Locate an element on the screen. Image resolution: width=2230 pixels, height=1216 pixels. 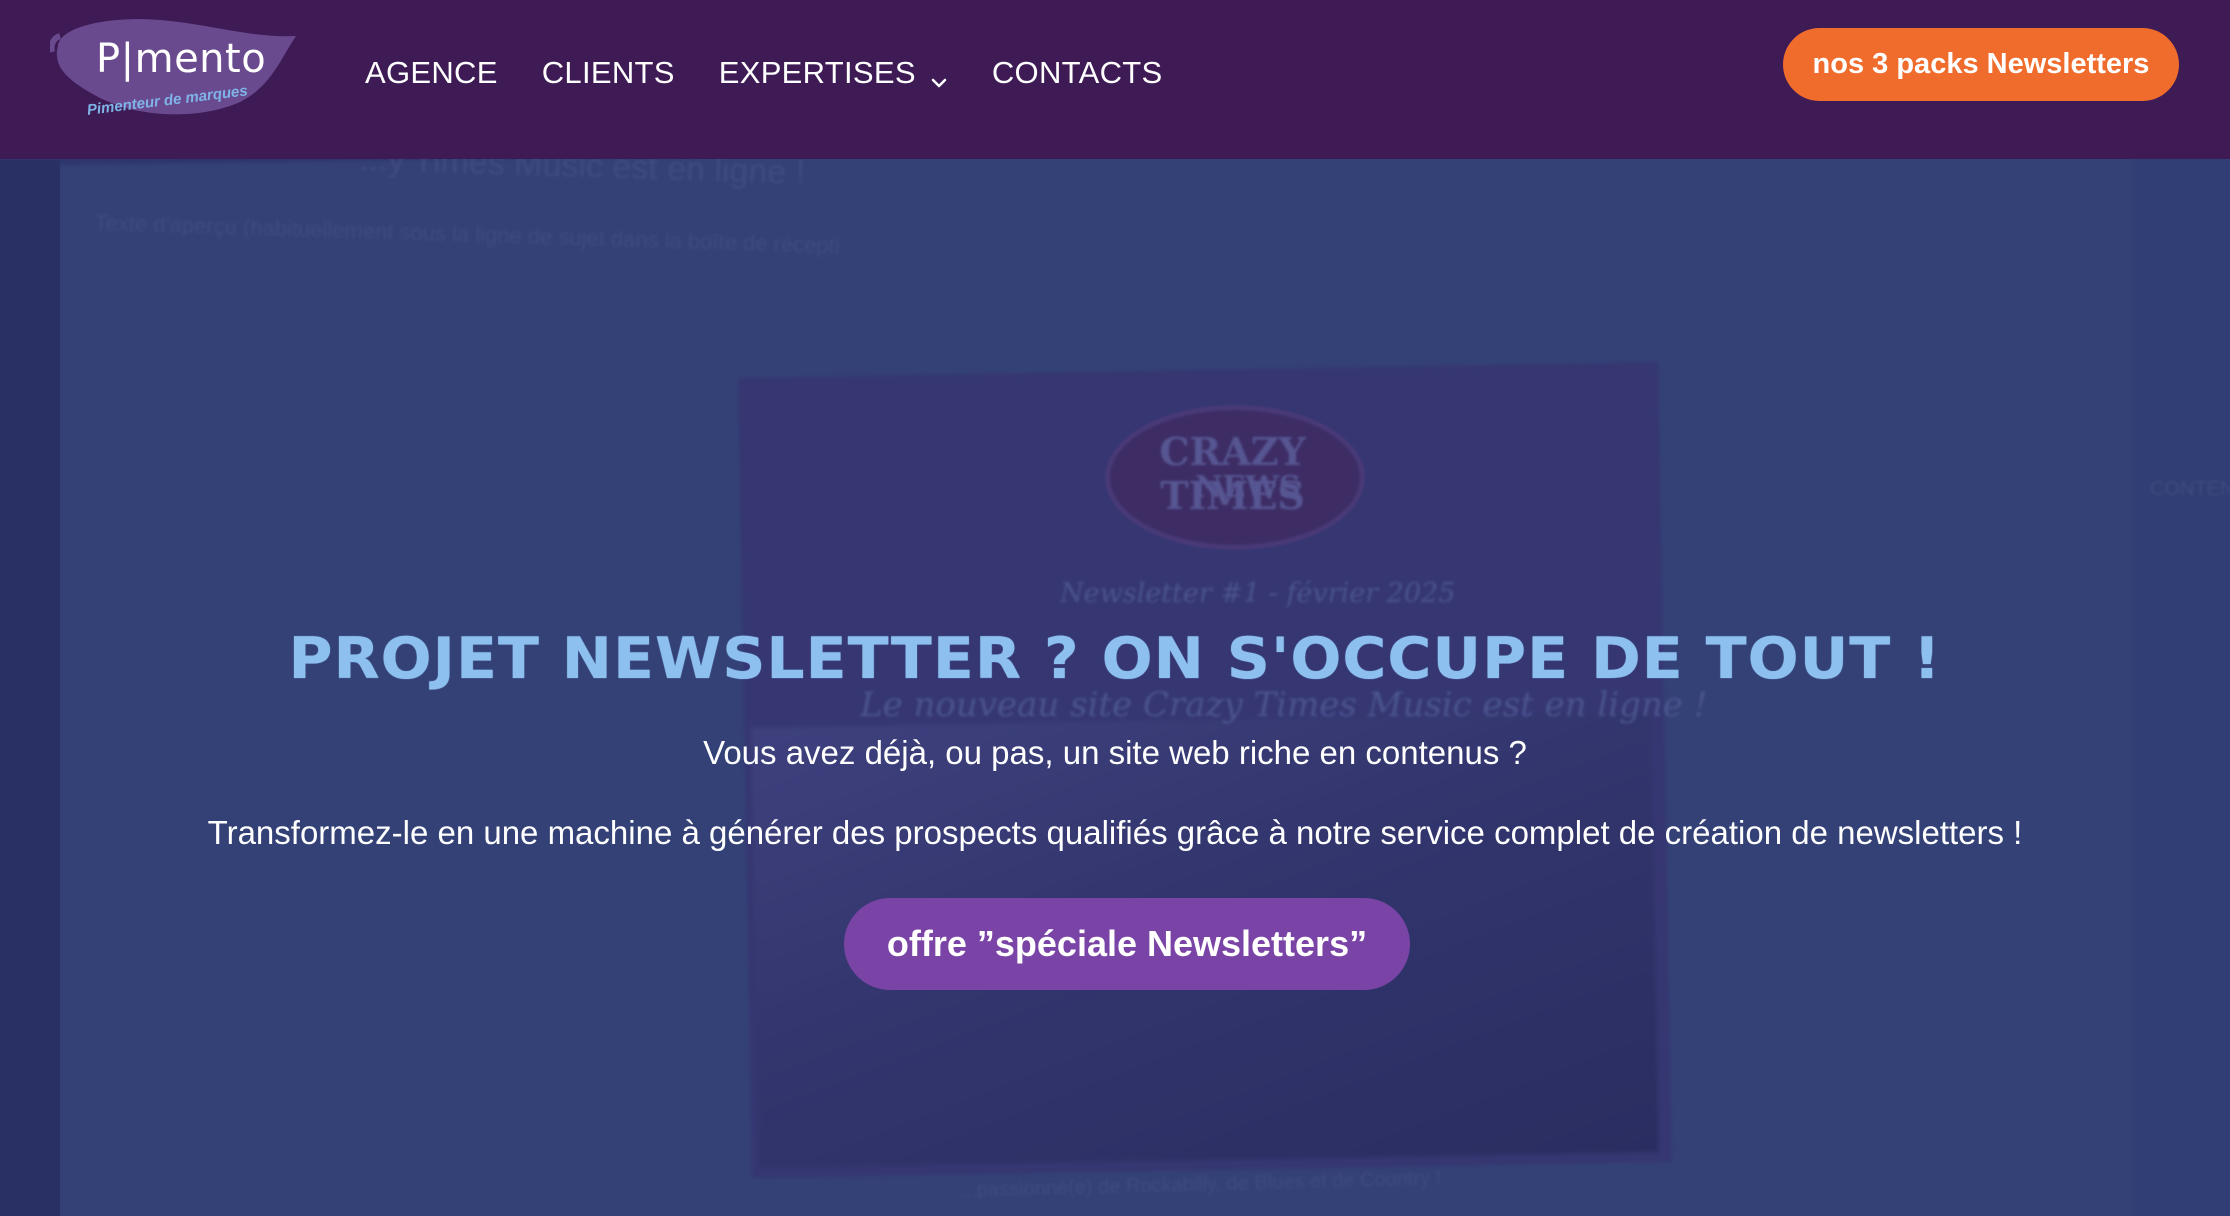
site-logo: P|mento Pimenteur de marques is located at coordinates (175, 76).